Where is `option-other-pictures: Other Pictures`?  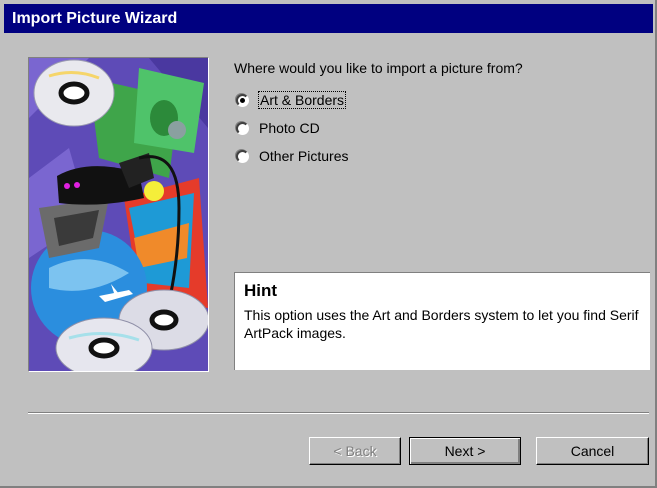
option-other-pictures: Other Pictures is located at coordinates (292, 156).